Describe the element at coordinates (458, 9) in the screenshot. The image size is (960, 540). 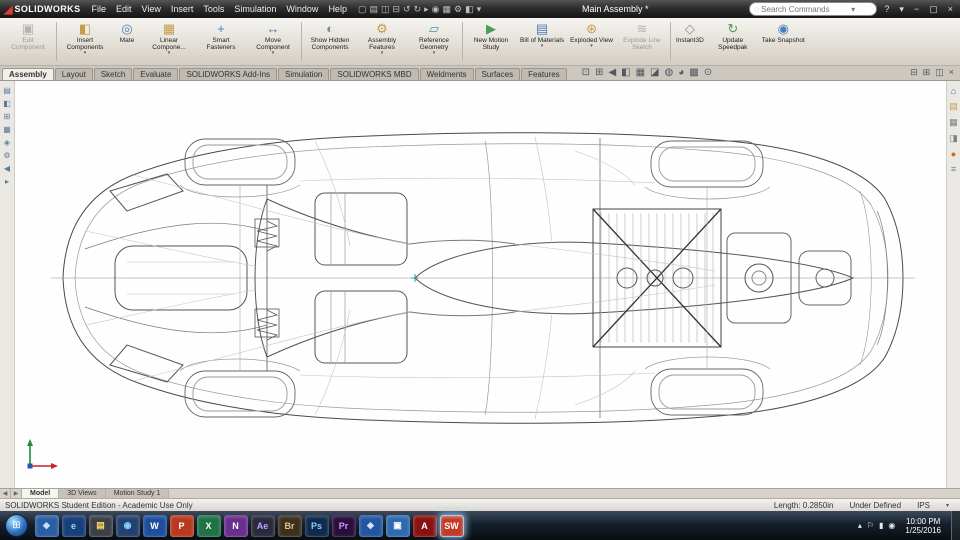
I see `options-gear-icon: ⚙` at that location.